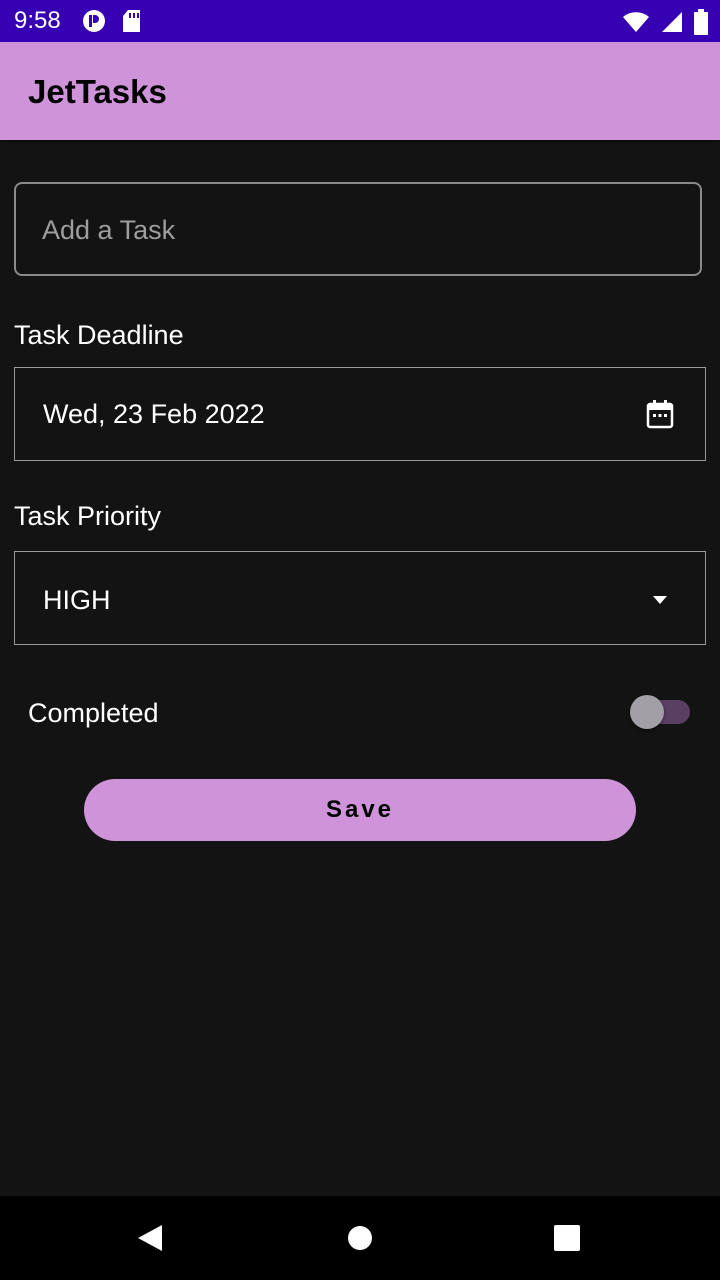 Image resolution: width=720 pixels, height=1280 pixels. I want to click on app-notification-icon, so click(94, 23).